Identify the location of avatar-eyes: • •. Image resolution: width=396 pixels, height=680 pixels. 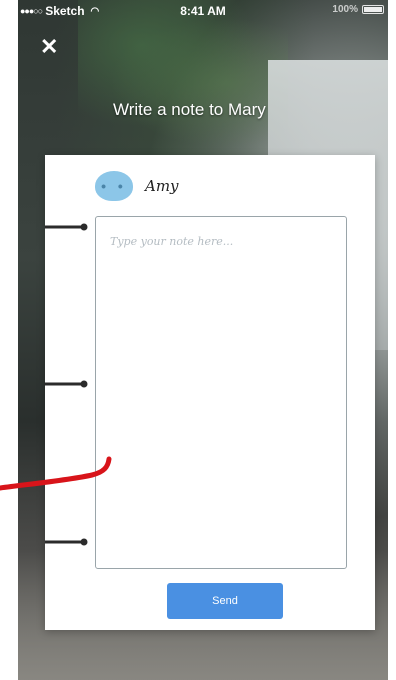
(114, 186).